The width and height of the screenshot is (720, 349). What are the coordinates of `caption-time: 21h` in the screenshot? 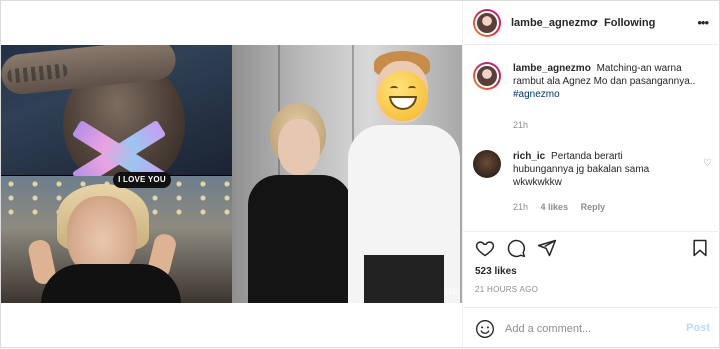 It's located at (521, 125).